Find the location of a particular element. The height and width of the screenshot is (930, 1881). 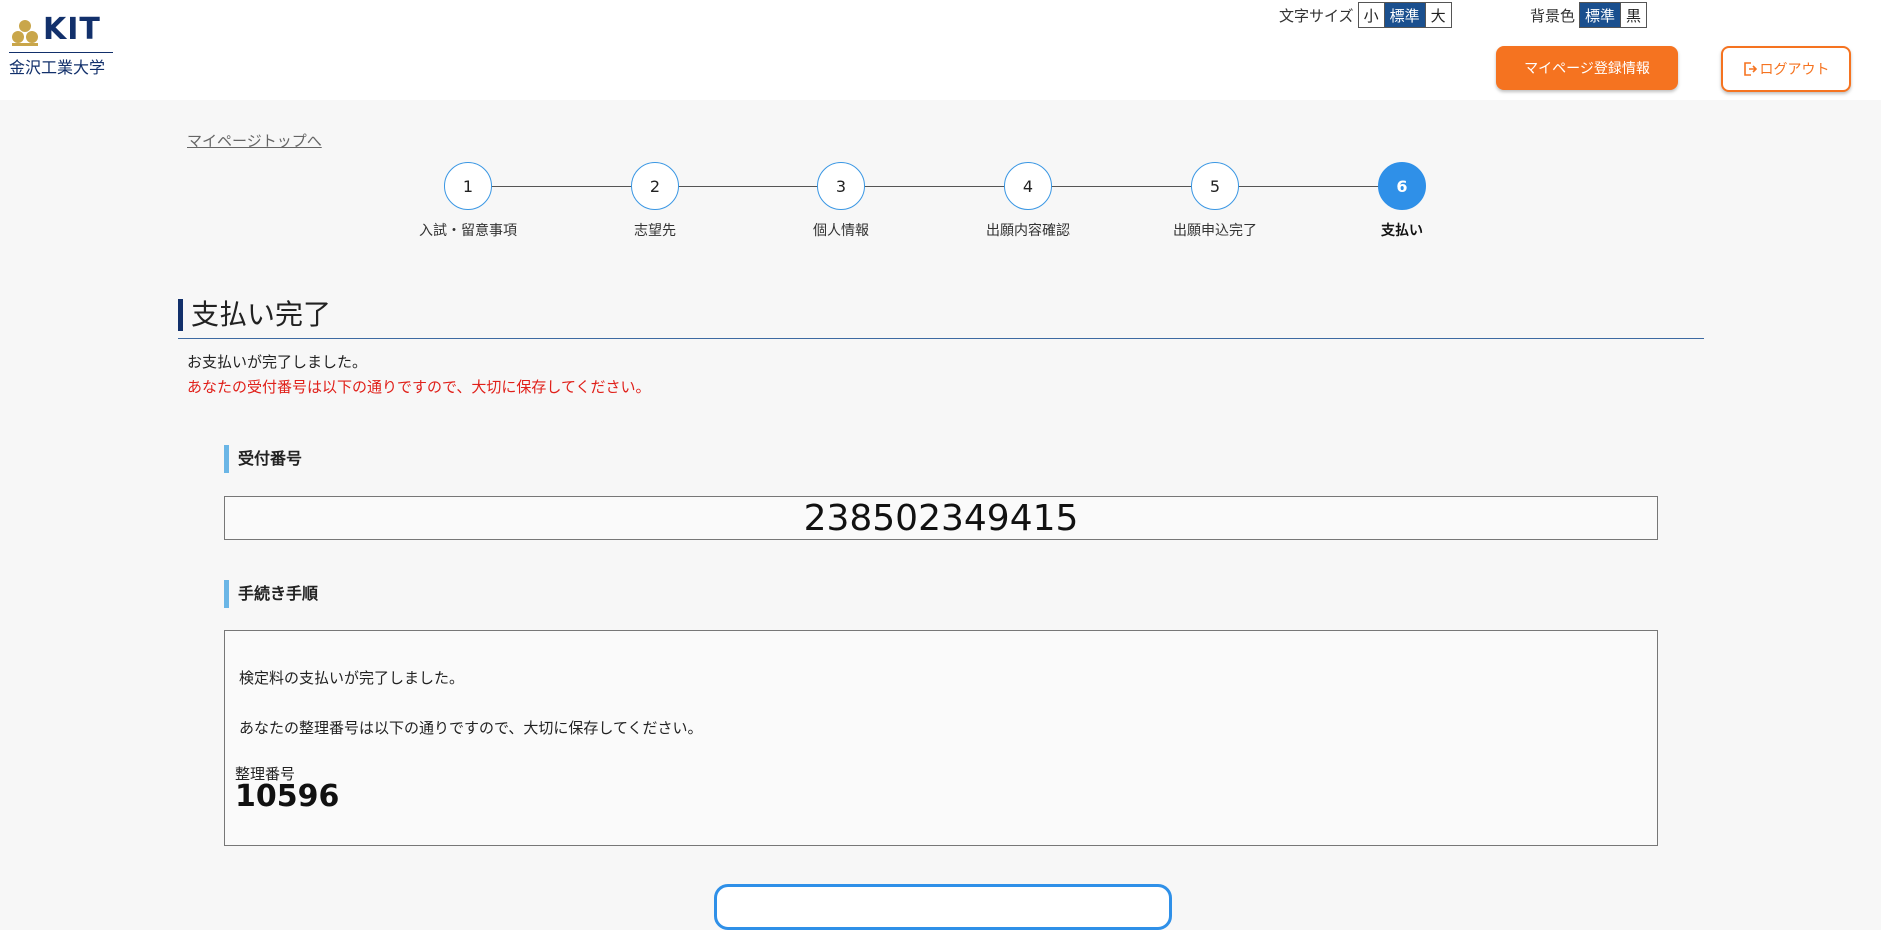

bottom-action-button is located at coordinates (943, 907).